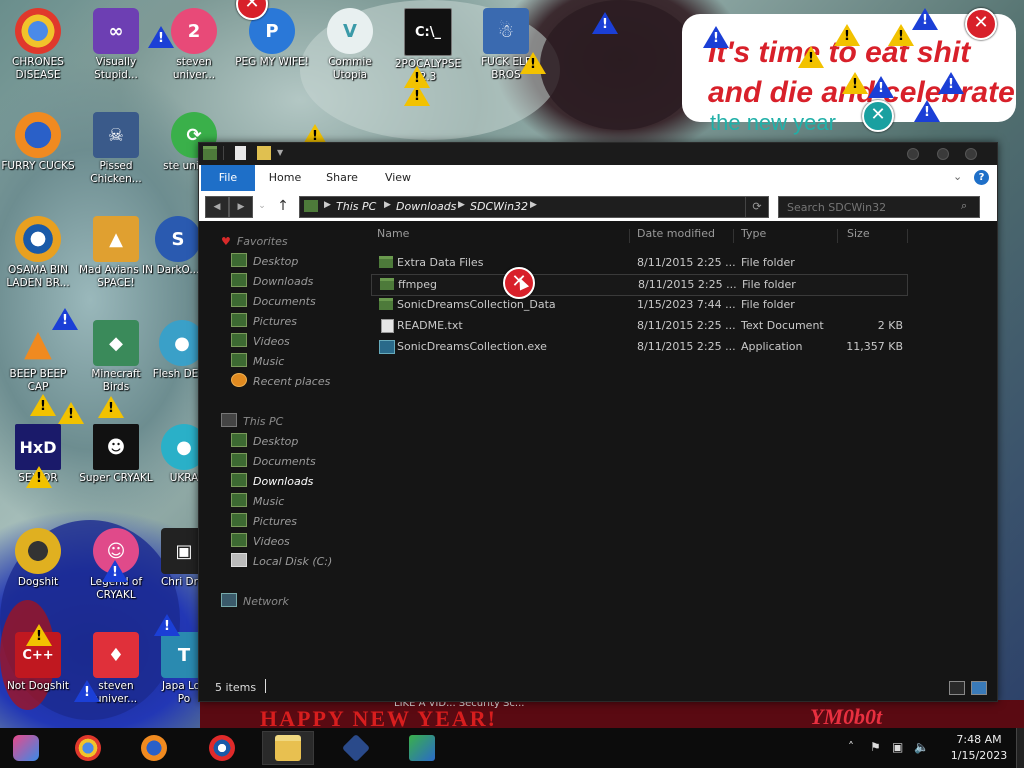 This screenshot has height=768, width=1024. Describe the element at coordinates (285, 178) in the screenshot. I see `tab-home: Home` at that location.